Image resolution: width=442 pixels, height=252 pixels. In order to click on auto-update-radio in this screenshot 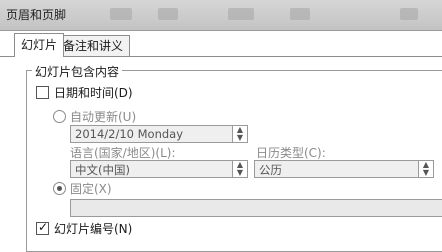, I will do `click(59, 116)`.